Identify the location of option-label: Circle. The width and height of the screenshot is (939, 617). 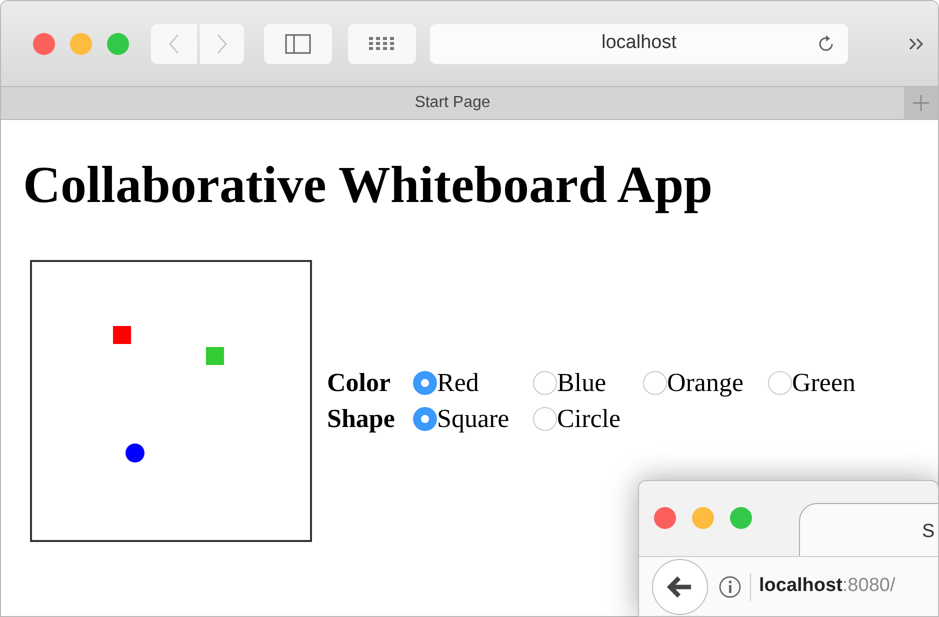
(589, 419).